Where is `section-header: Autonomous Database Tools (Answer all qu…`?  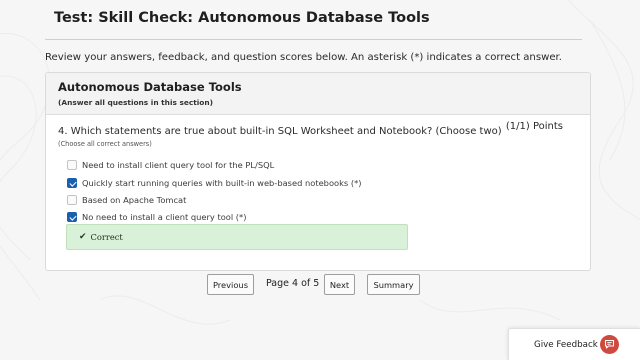 section-header: Autonomous Database Tools (Answer all qu… is located at coordinates (318, 94).